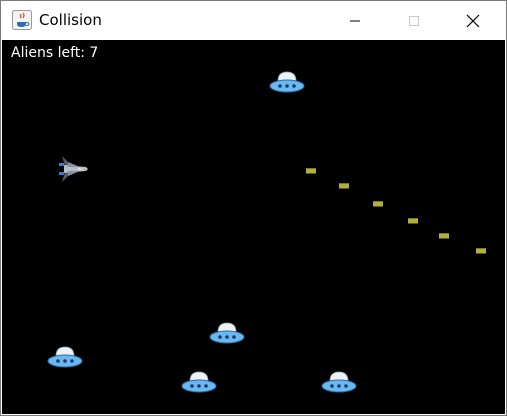 Image resolution: width=507 pixels, height=416 pixels. I want to click on minimize-button, so click(355, 20).